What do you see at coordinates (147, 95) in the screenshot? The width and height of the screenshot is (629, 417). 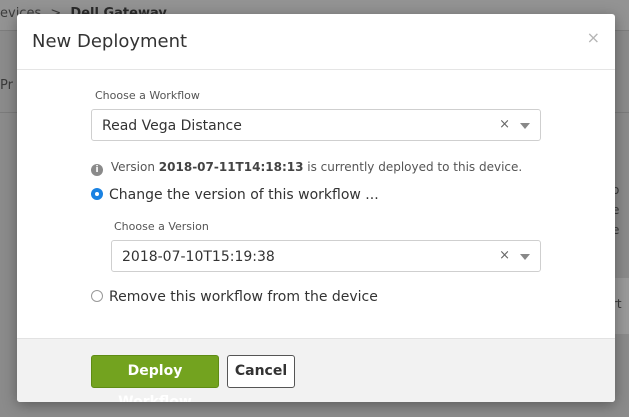 I see `workflow-label: Choose a Workflow` at bounding box center [147, 95].